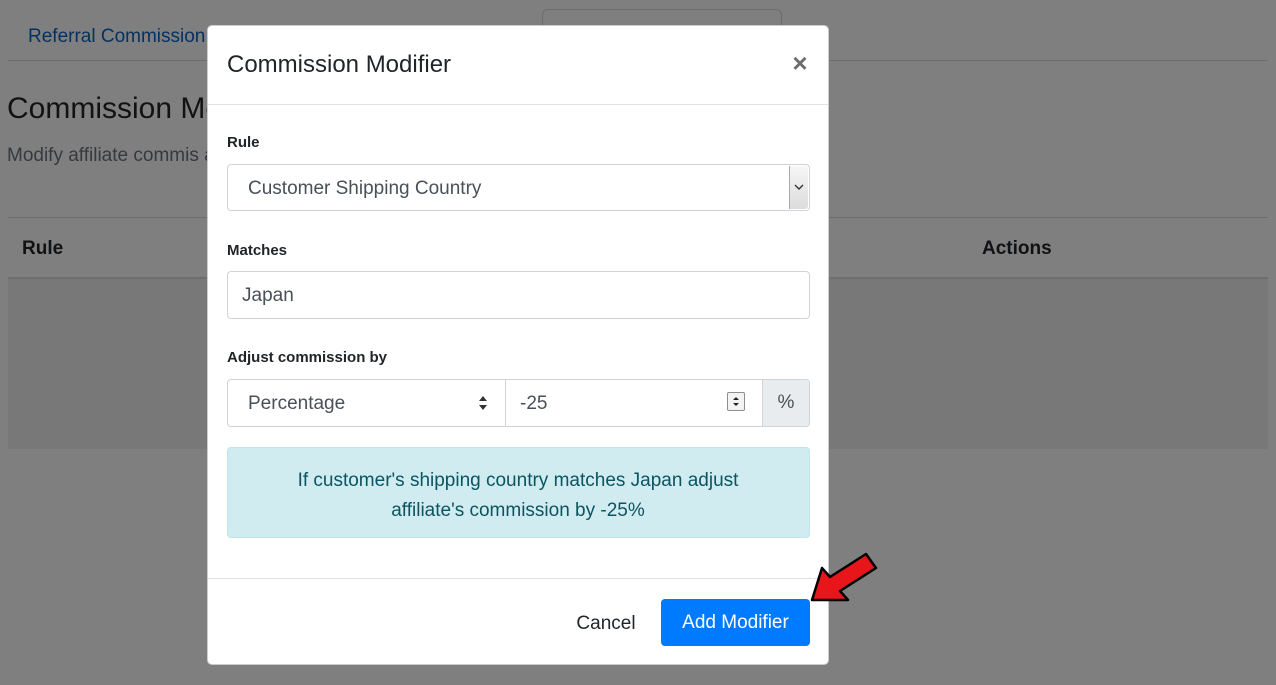  Describe the element at coordinates (365, 188) in the screenshot. I see `rule-select-value: Customer Shipping Country` at that location.